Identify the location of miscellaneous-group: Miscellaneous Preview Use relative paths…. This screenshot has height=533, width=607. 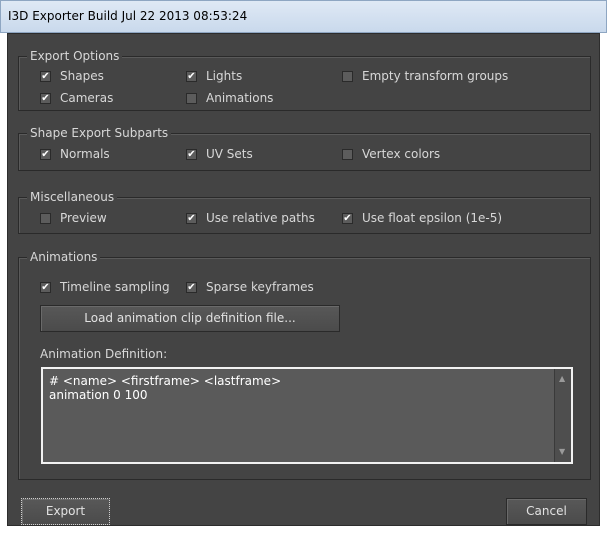
(304, 212).